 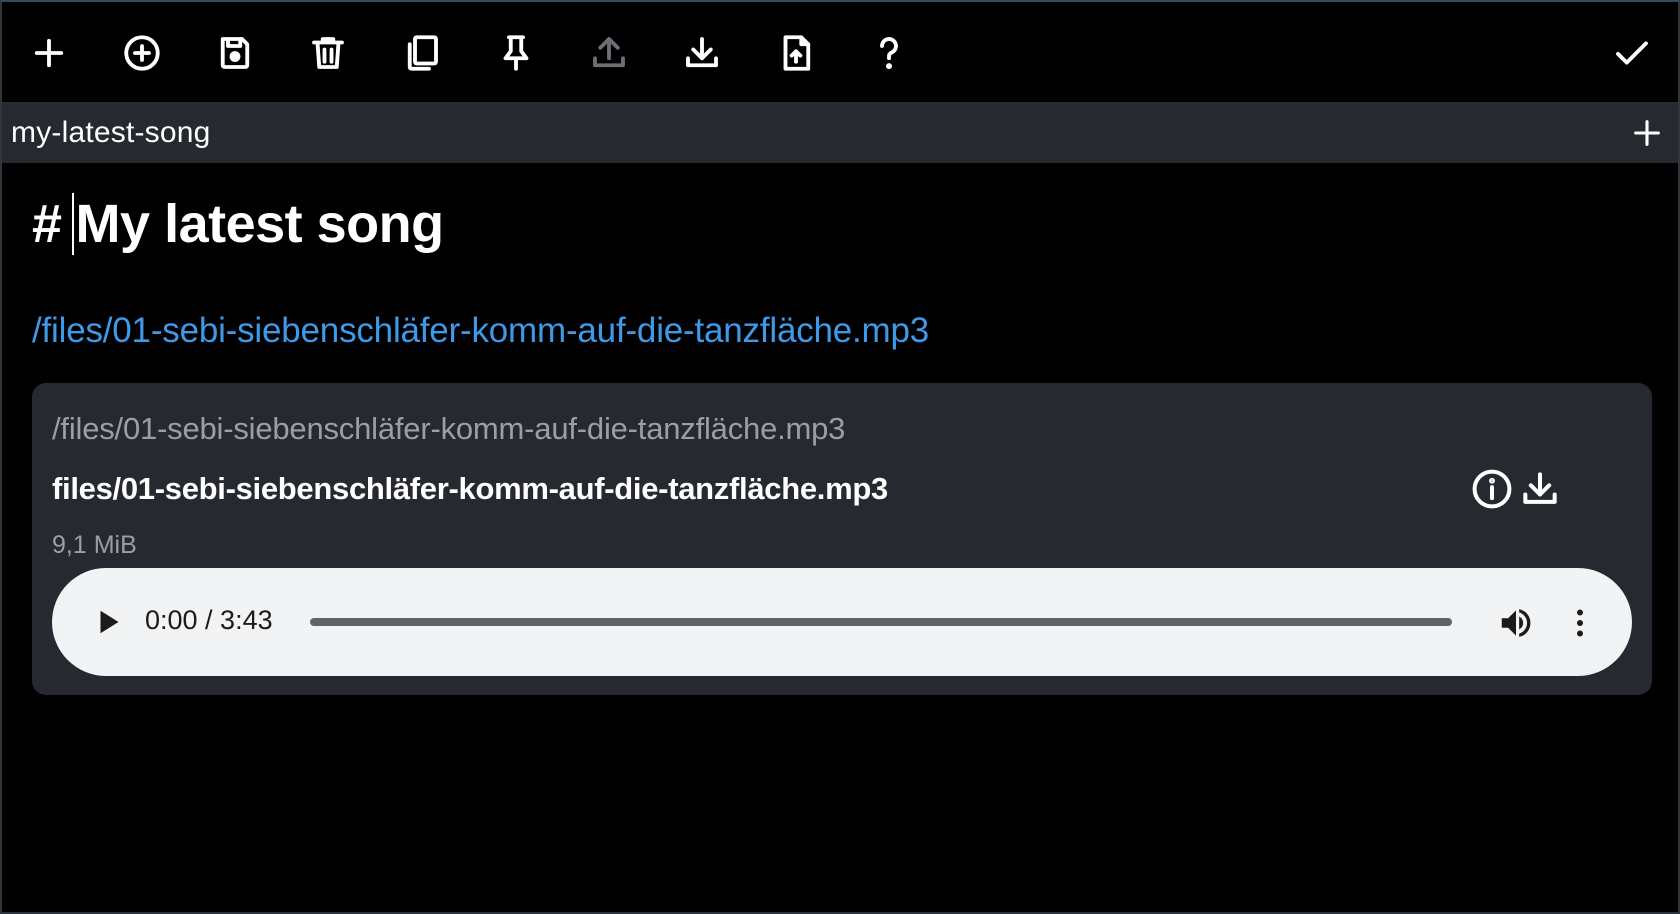 I want to click on upload-icon, so click(x=609, y=52).